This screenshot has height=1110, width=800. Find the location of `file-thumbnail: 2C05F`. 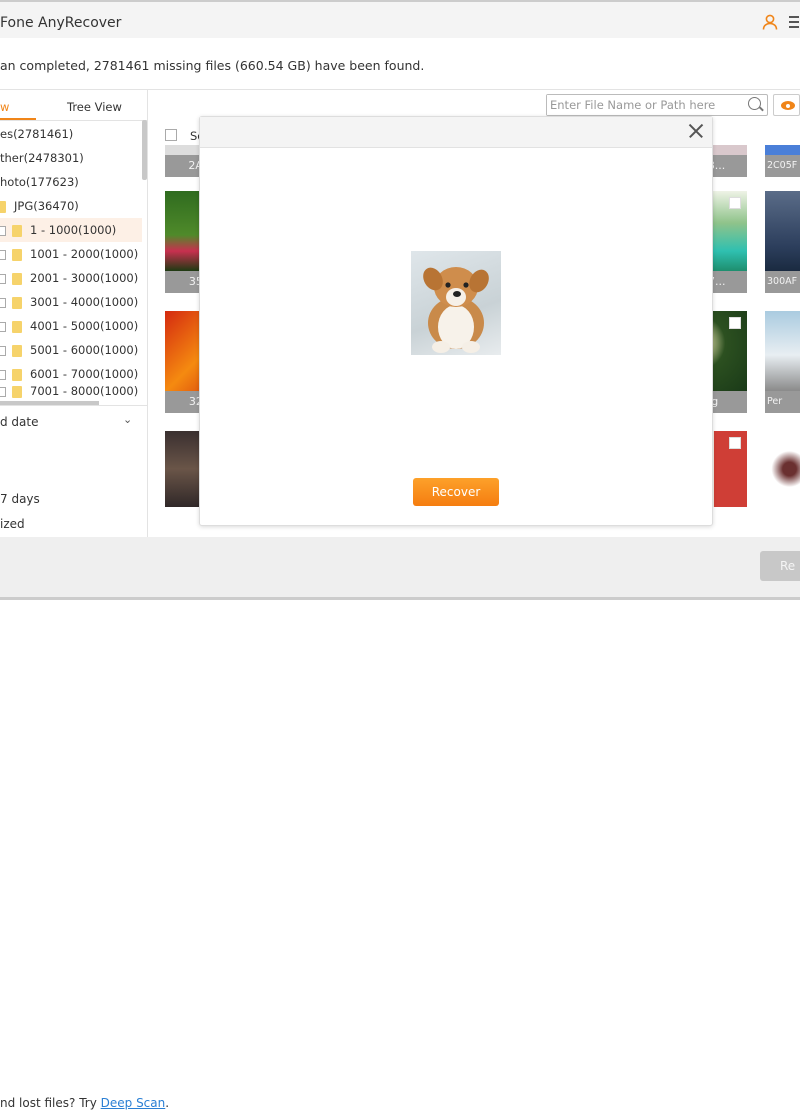

file-thumbnail: 2C05F is located at coordinates (782, 161).